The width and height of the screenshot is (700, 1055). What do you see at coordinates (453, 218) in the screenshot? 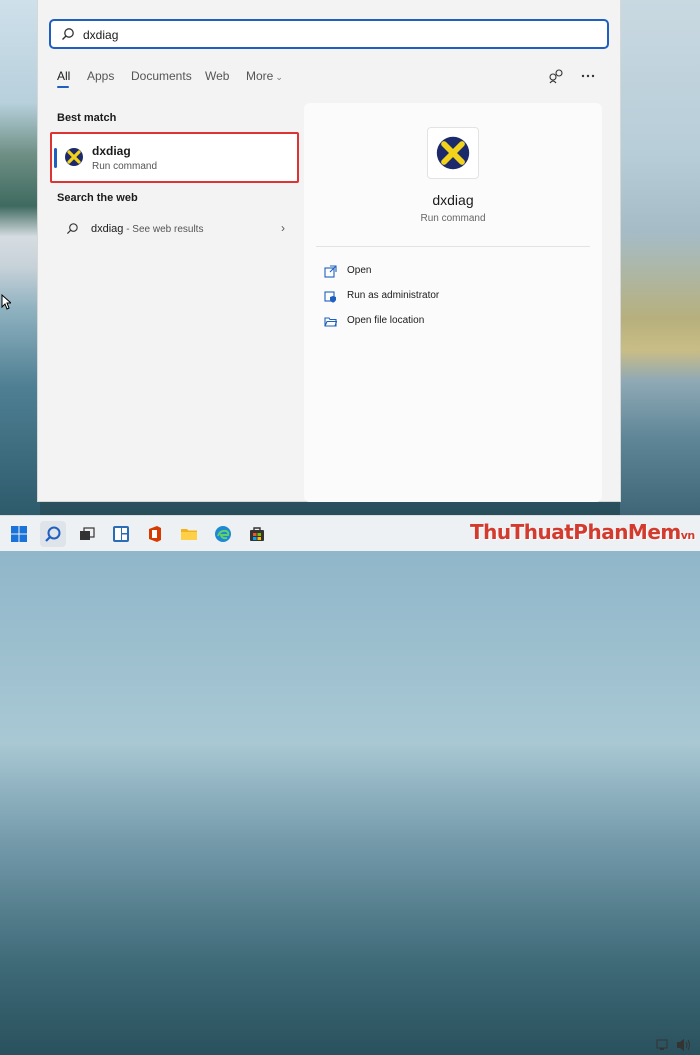
I see `detail-app-subtitle: Run command` at bounding box center [453, 218].